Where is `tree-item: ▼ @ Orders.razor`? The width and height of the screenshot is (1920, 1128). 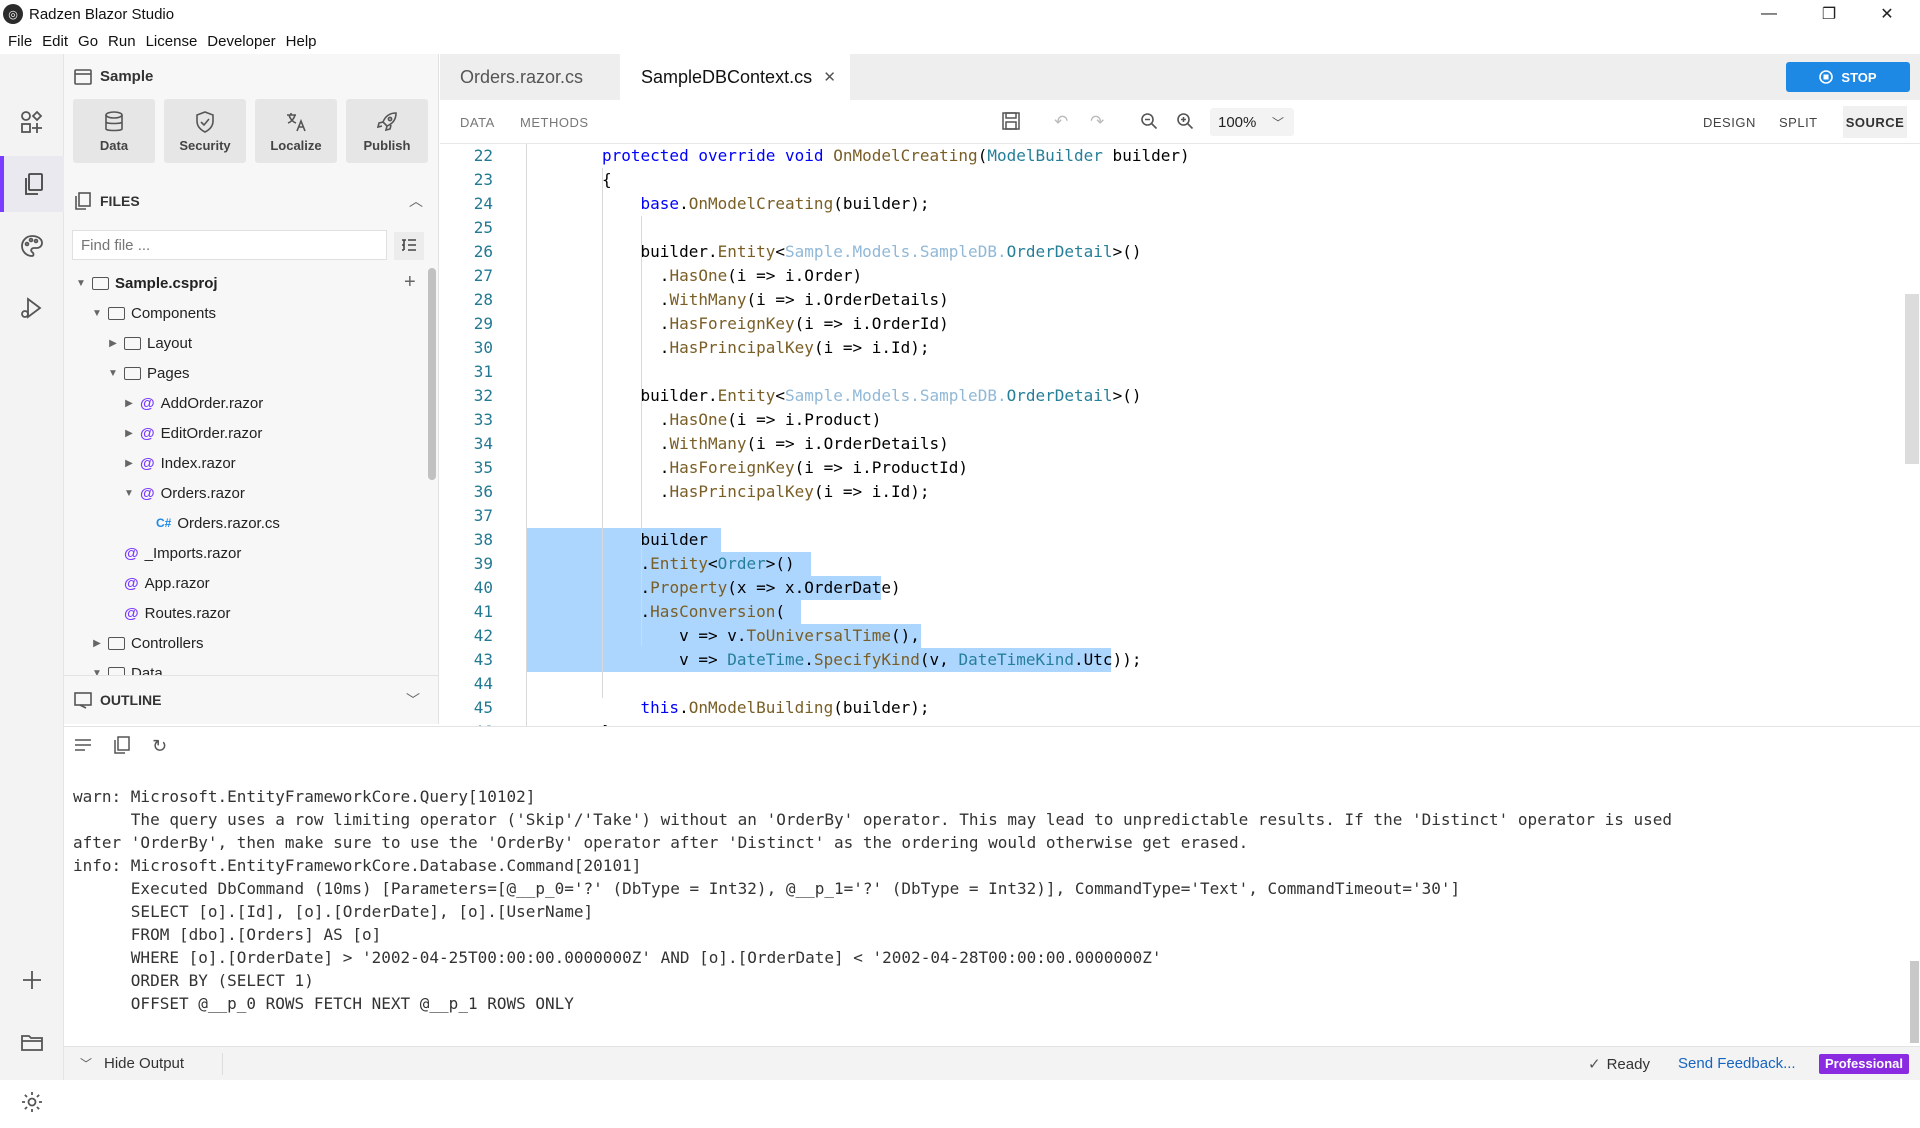 tree-item: ▼ @ Orders.razor is located at coordinates (183, 493).